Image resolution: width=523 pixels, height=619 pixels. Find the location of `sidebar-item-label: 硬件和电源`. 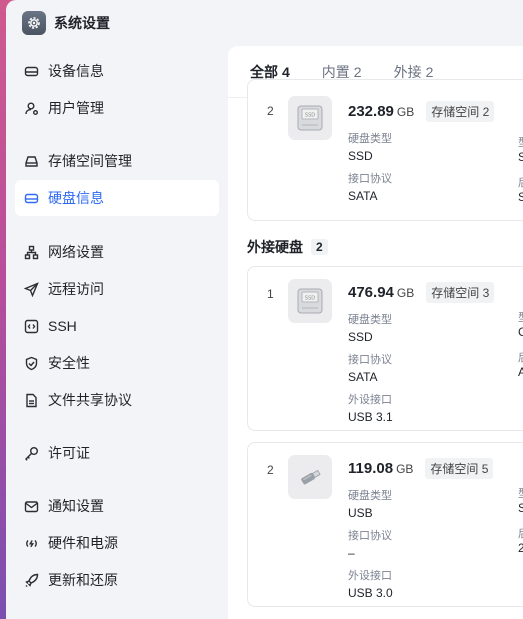

sidebar-item-label: 硬件和电源 is located at coordinates (83, 543).